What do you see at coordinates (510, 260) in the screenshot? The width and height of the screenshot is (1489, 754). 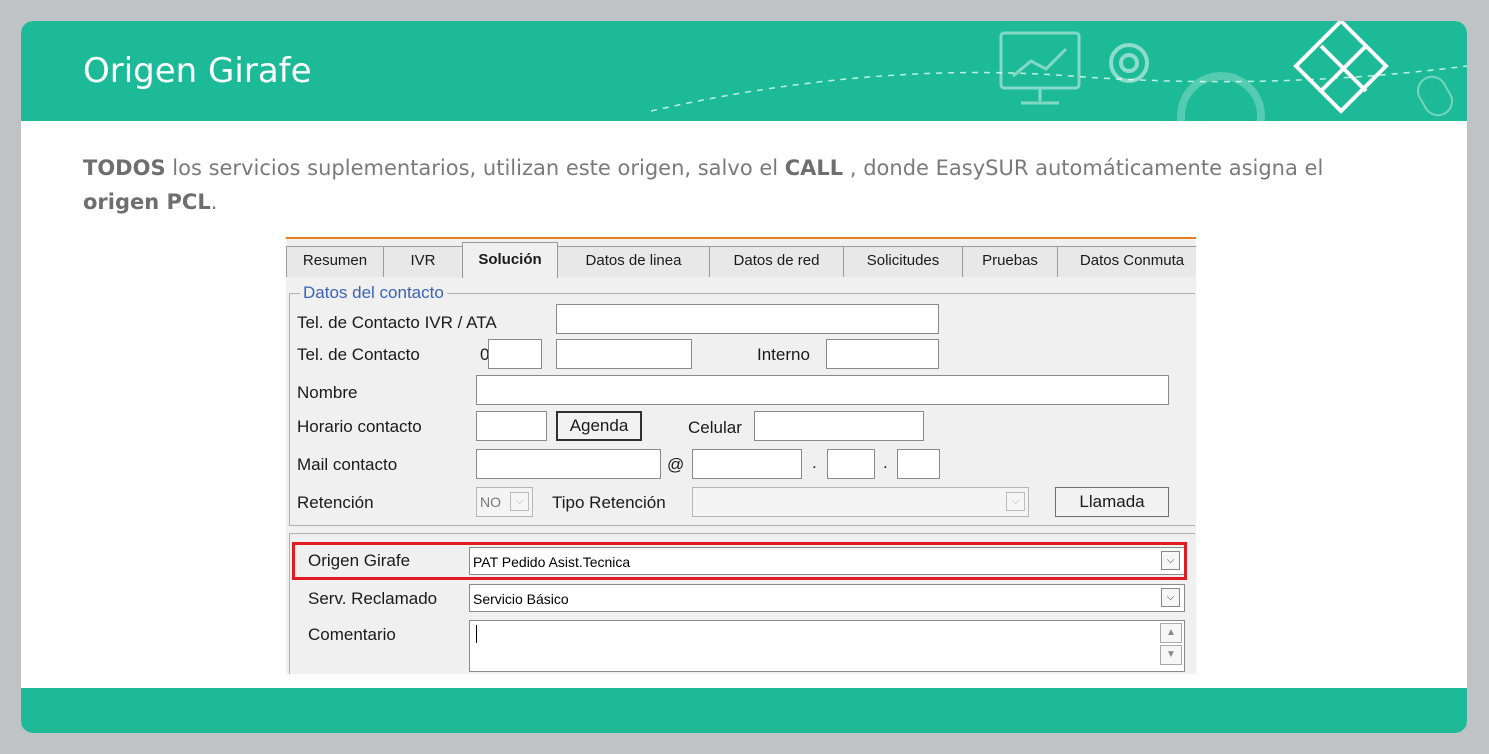 I see `tab-solucion: Solución` at bounding box center [510, 260].